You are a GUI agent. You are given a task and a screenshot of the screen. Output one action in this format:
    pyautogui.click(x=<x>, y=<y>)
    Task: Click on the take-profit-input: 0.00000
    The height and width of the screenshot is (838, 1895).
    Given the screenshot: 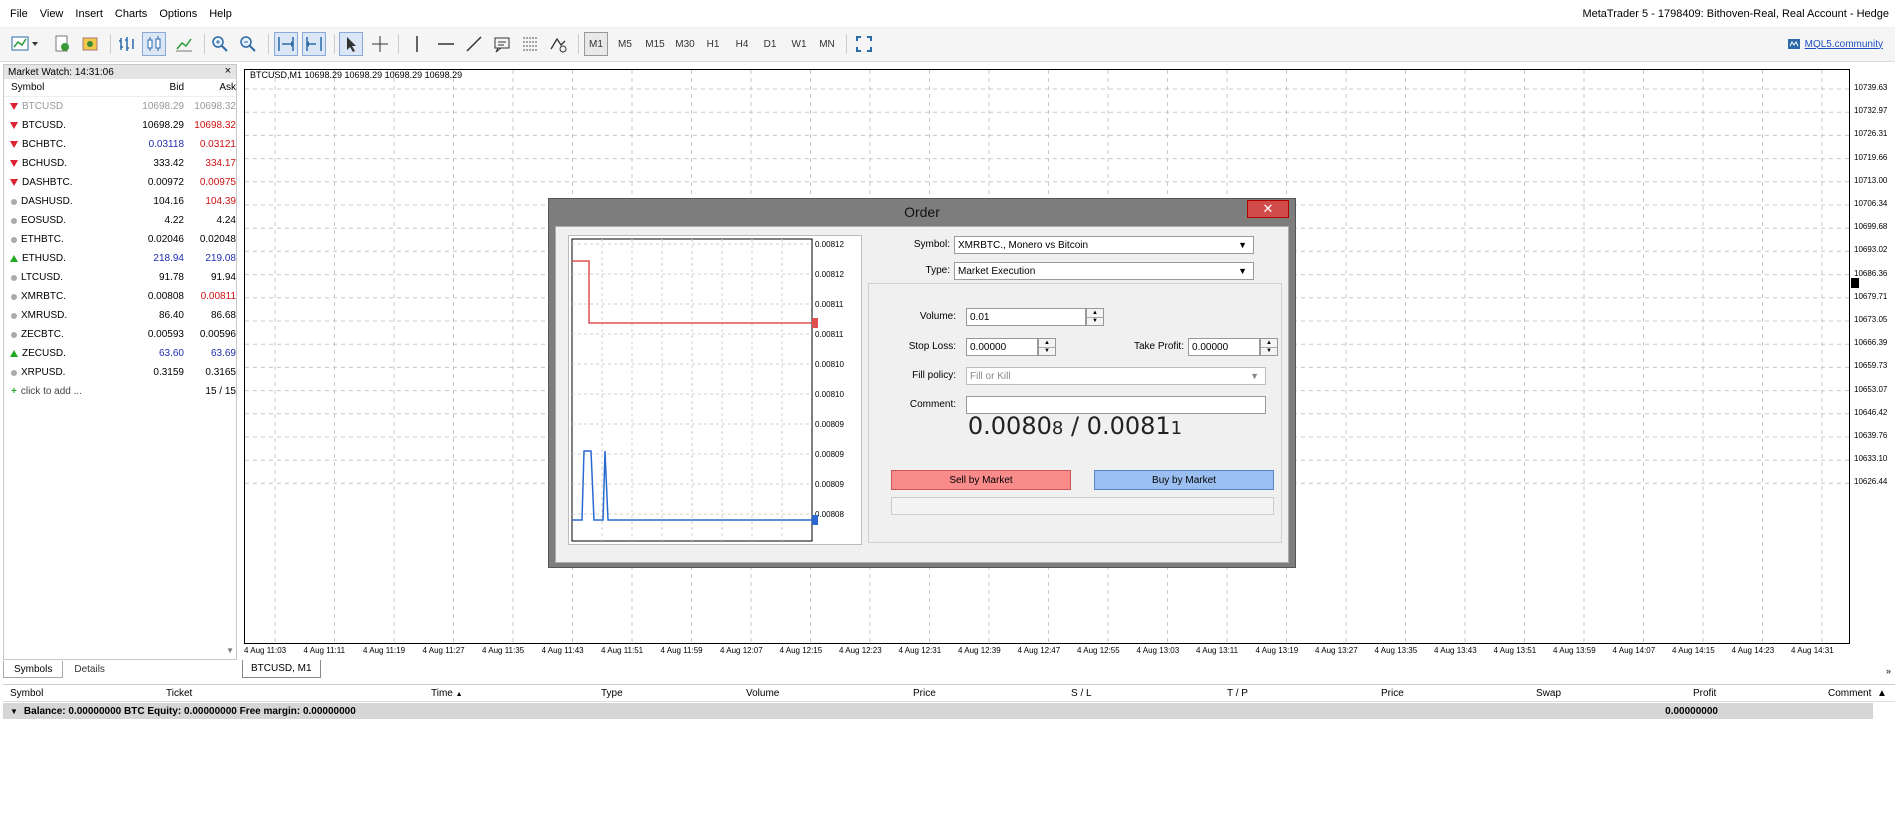 What is the action you would take?
    pyautogui.click(x=1224, y=347)
    